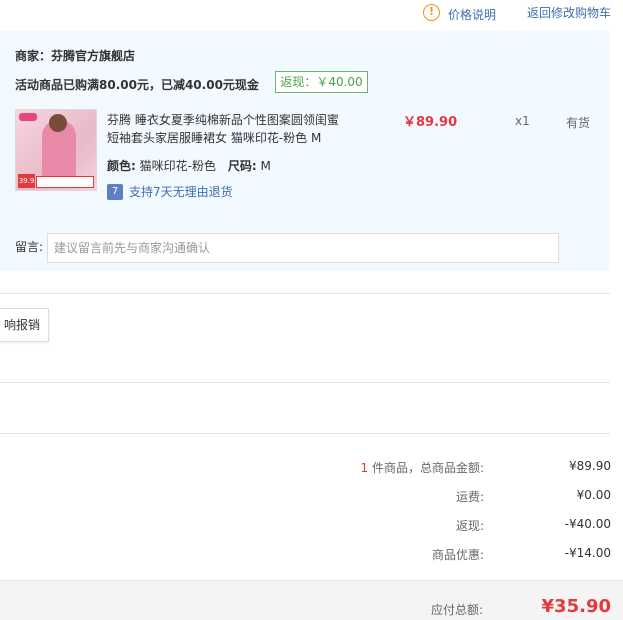 The width and height of the screenshot is (623, 620). I want to click on color-value: 猫咪印花-粉色, so click(177, 166).